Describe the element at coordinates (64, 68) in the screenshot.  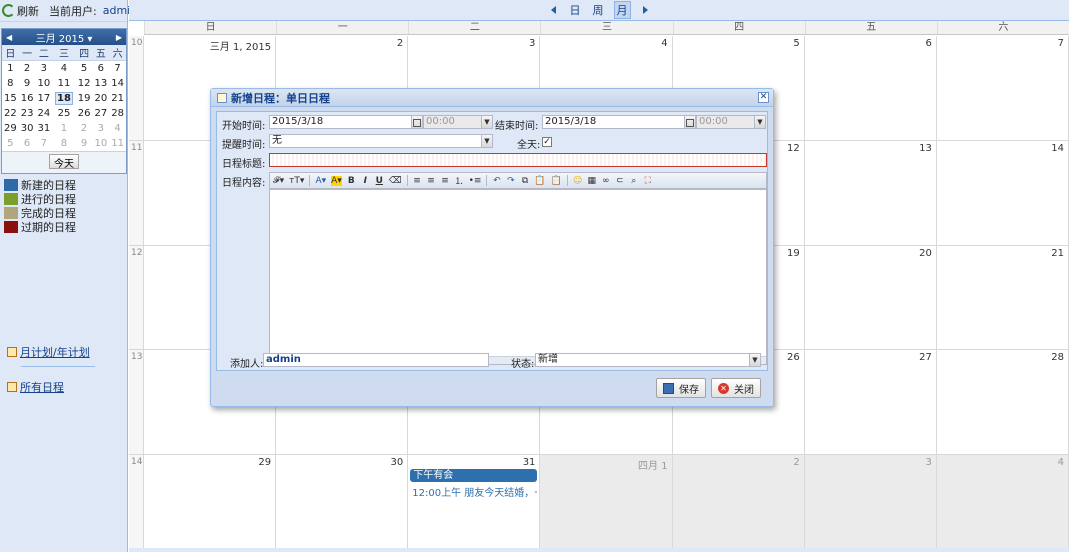
I see `mini-day: 4` at that location.